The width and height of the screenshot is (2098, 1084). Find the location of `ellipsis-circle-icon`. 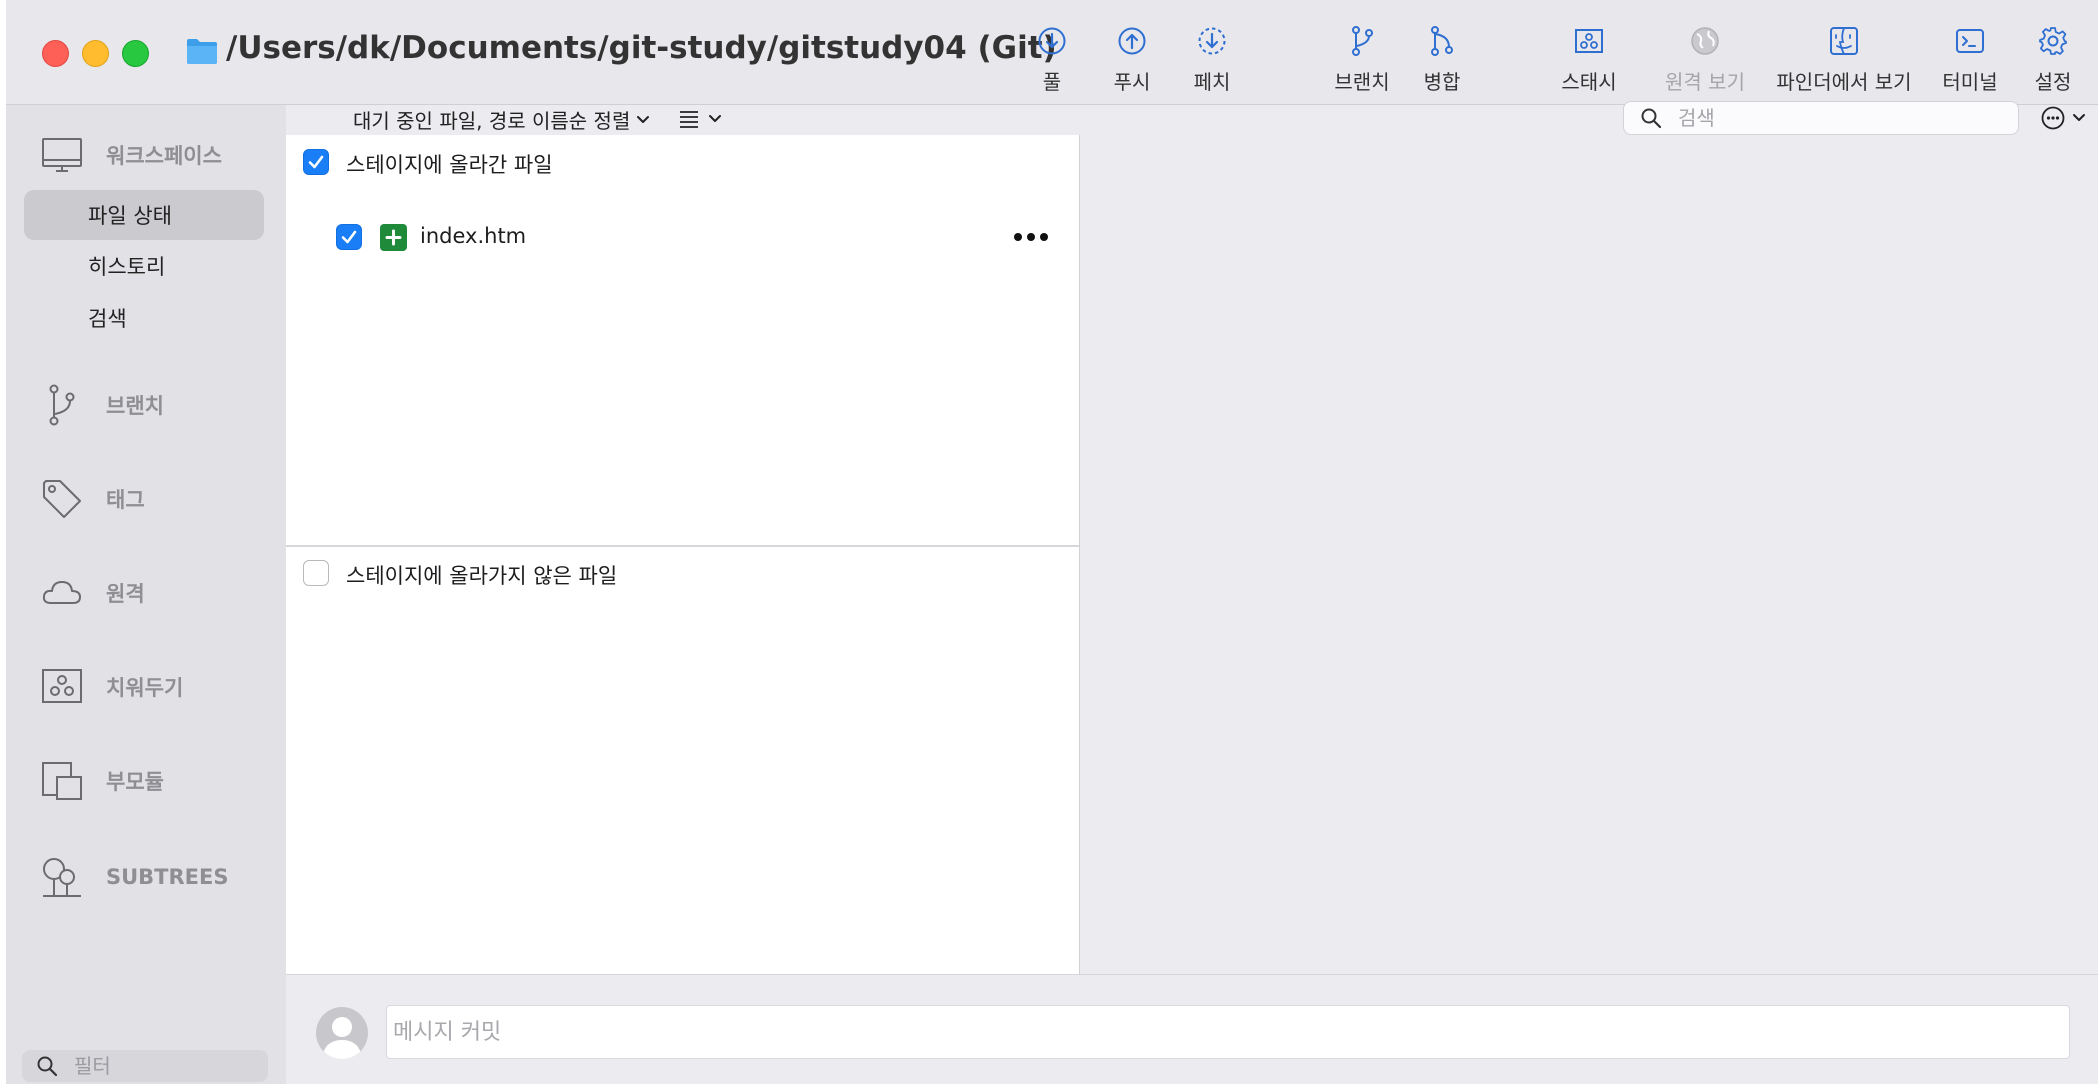

ellipsis-circle-icon is located at coordinates (2053, 118).